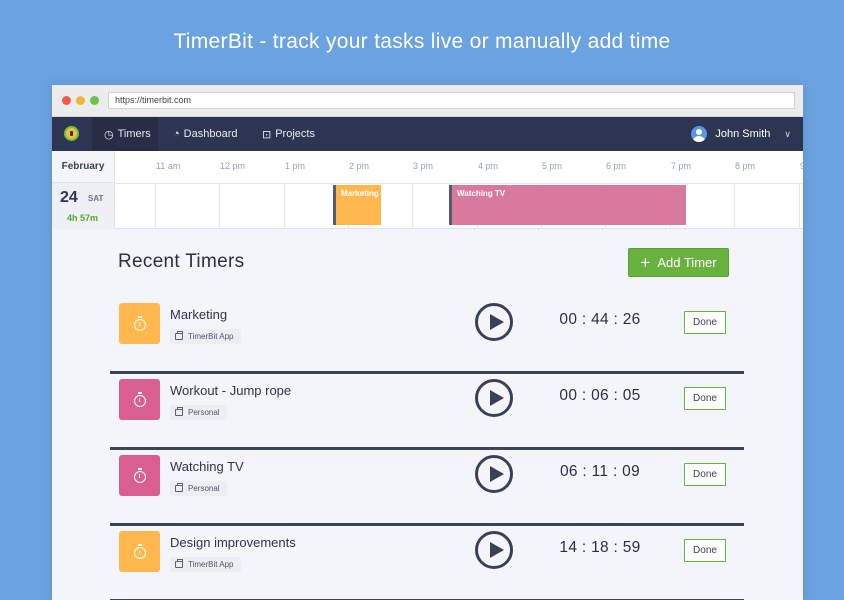 Image resolution: width=844 pixels, height=600 pixels. What do you see at coordinates (552, 166) in the screenshot?
I see `hour-label: 5 pm` at bounding box center [552, 166].